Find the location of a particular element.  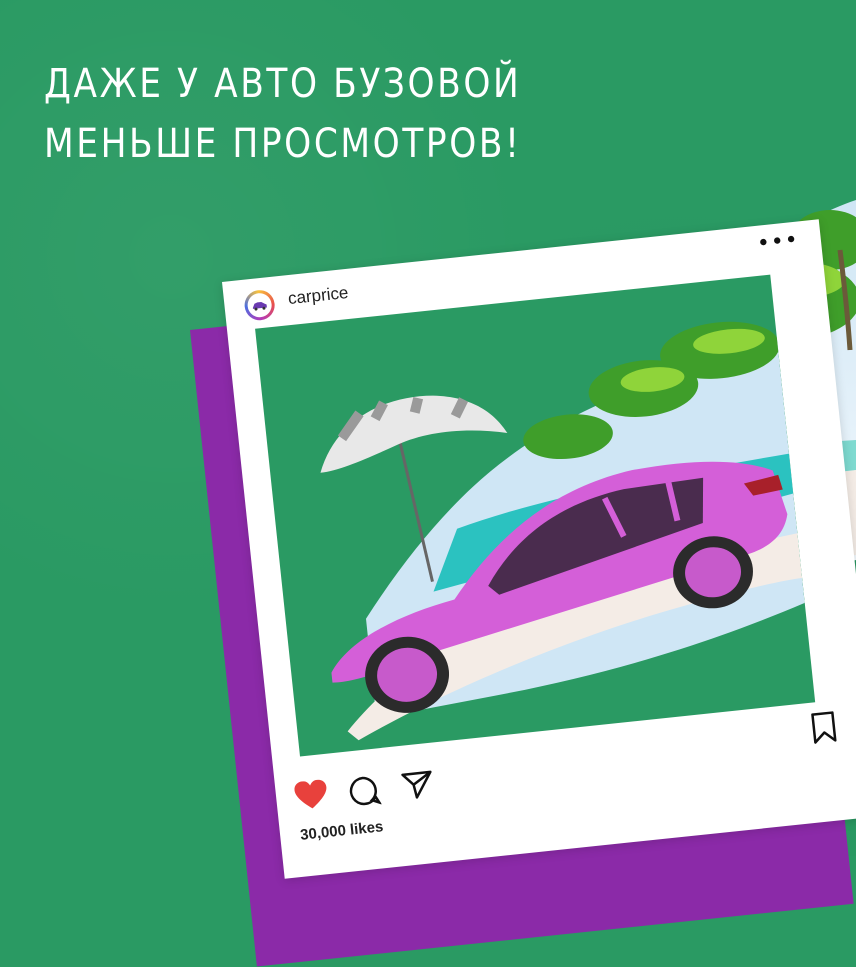

bookmark-icon is located at coordinates (823, 727).